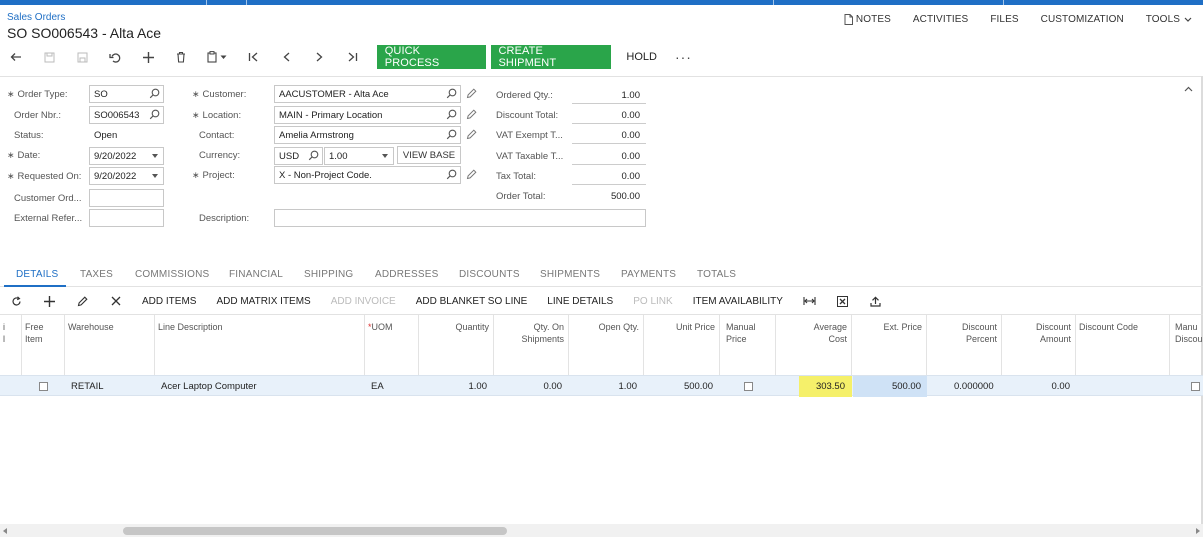 The image size is (1203, 537). What do you see at coordinates (126, 94) in the screenshot?
I see `order-type-selector: SO` at bounding box center [126, 94].